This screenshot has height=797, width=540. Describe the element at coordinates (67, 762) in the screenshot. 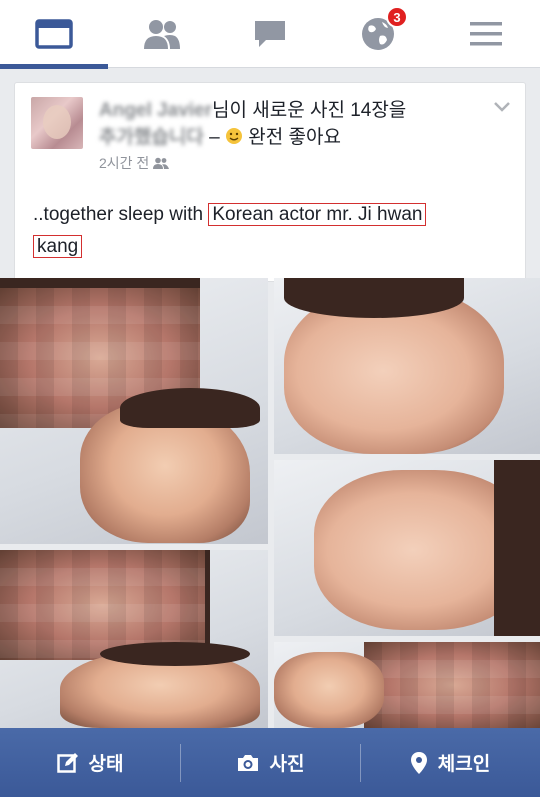

I see `edit-status-icon` at that location.